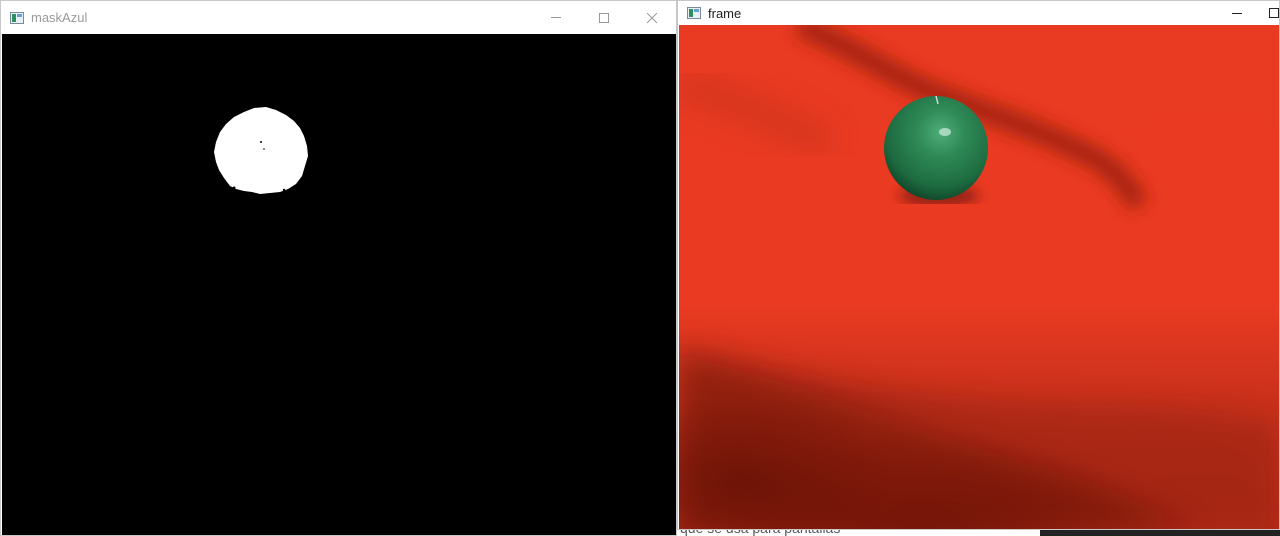 This screenshot has height=536, width=1280. I want to click on green-ball, so click(936, 150).